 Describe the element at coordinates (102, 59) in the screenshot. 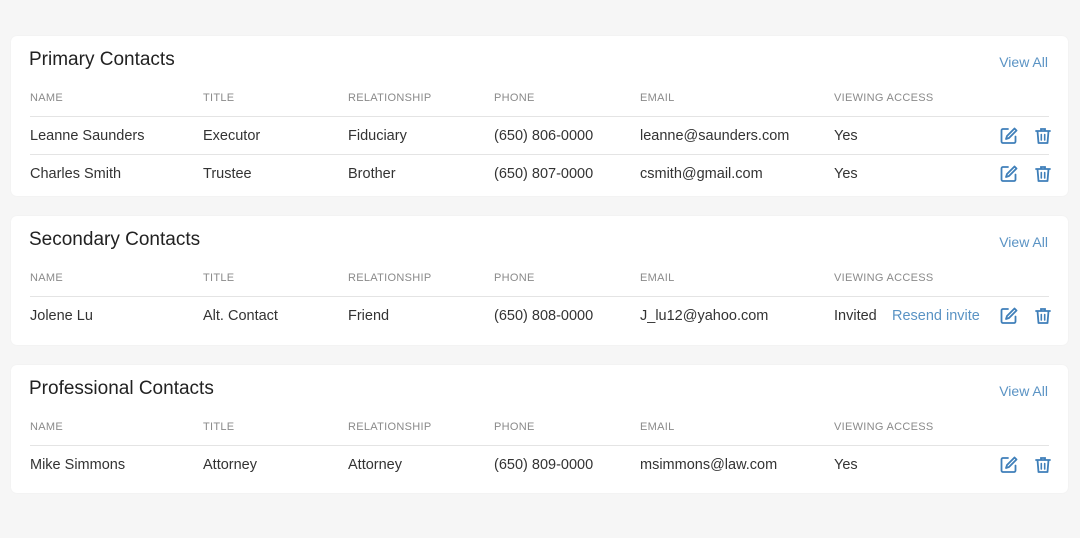

I see `section-title: Primary Contacts` at that location.